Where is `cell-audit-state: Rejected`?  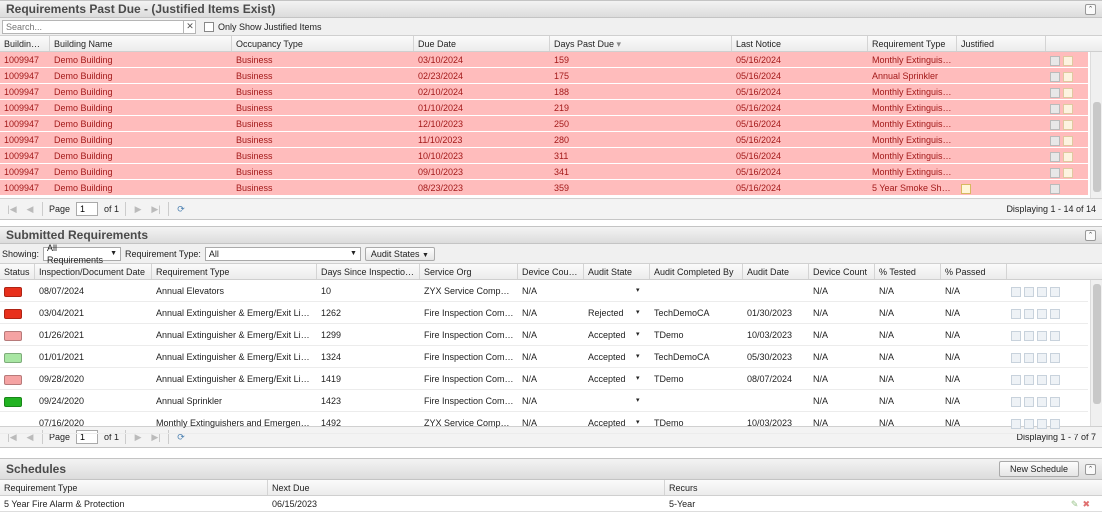
cell-audit-state: Rejected is located at coordinates (617, 312).